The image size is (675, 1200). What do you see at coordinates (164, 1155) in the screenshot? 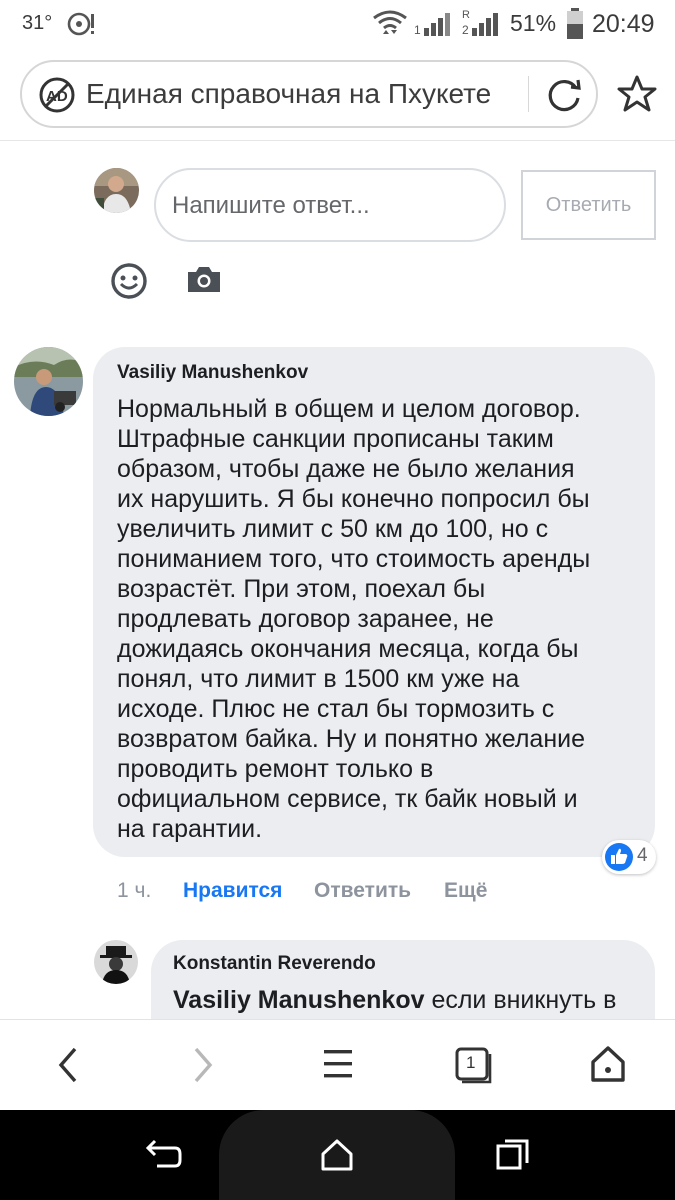
I see `system-back-icon` at bounding box center [164, 1155].